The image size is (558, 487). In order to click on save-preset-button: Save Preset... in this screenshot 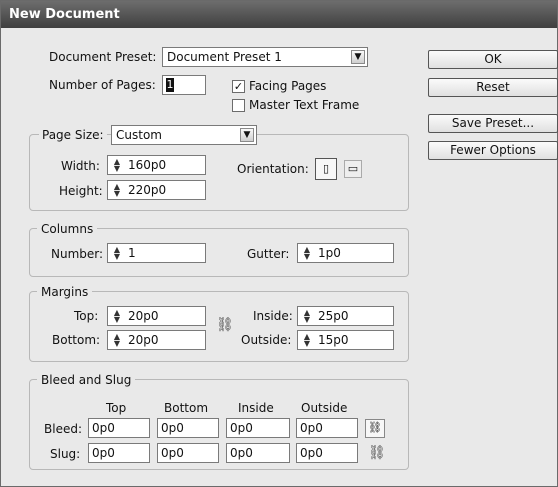, I will do `click(493, 123)`.